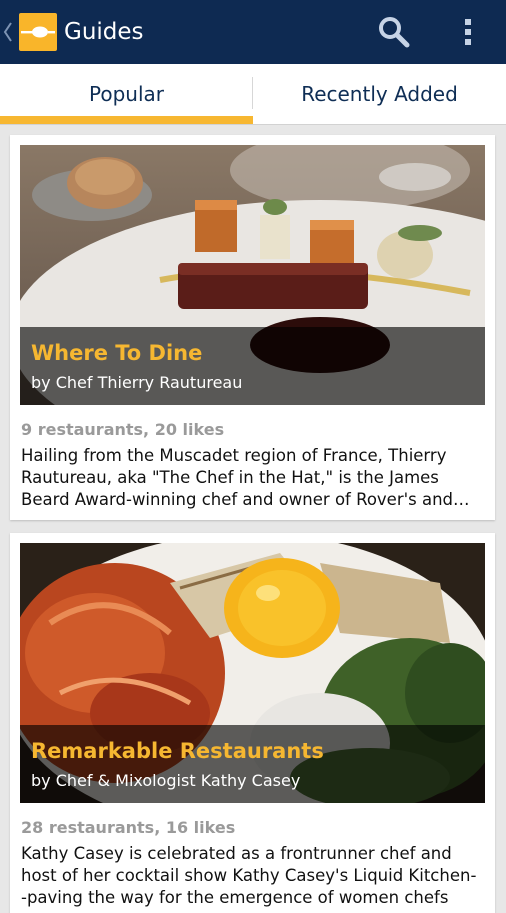 The width and height of the screenshot is (506, 913). Describe the element at coordinates (126, 120) in the screenshot. I see `selected-tab-indicator` at that location.